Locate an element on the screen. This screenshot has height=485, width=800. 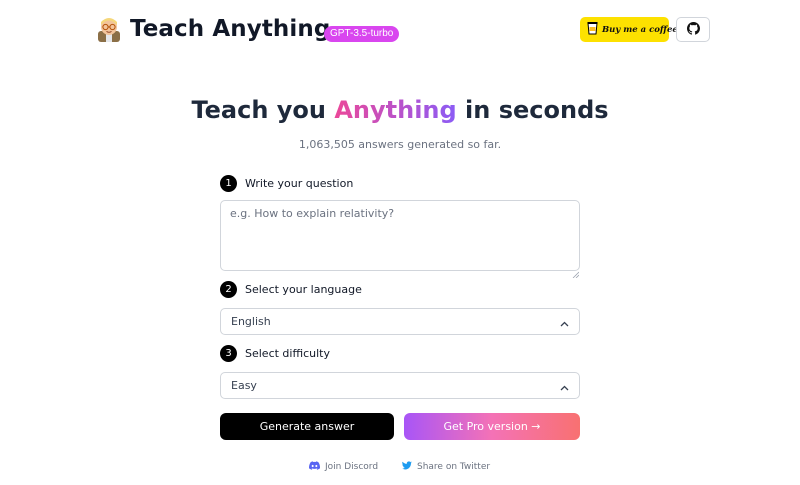
answers-counter: 1,063,505 answers generated so far. is located at coordinates (400, 144).